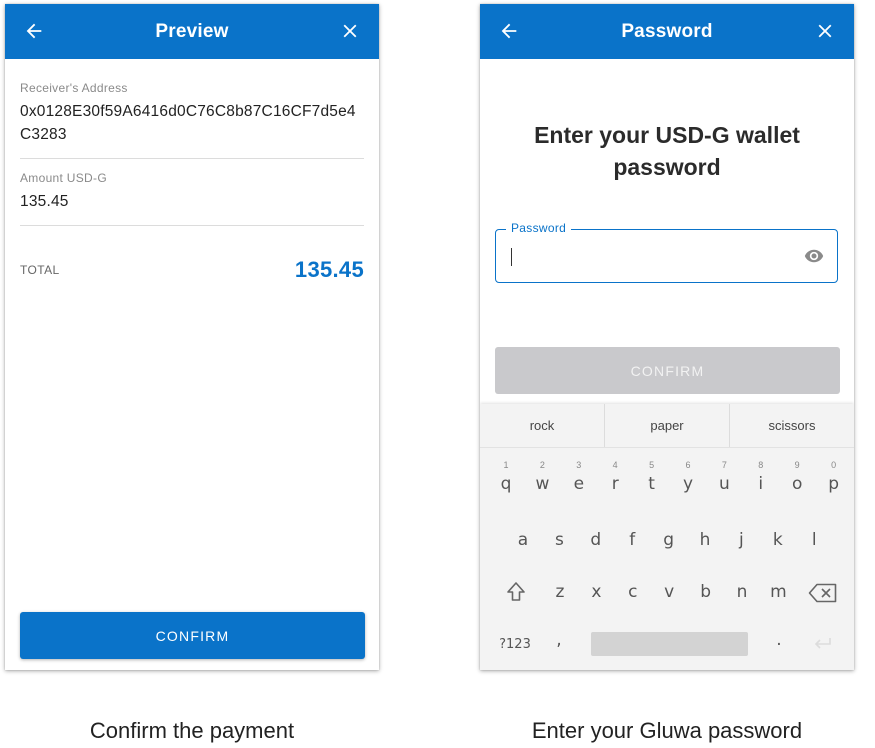 This screenshot has height=748, width=875. I want to click on text-caret, so click(511, 257).